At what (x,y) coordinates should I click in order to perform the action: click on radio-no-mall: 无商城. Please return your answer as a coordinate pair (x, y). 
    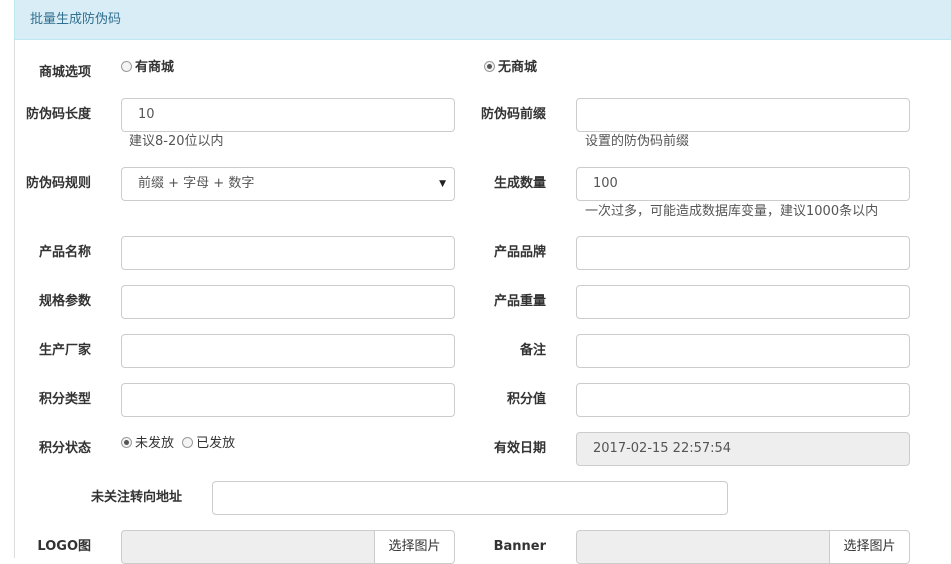
    Looking at the image, I should click on (512, 68).